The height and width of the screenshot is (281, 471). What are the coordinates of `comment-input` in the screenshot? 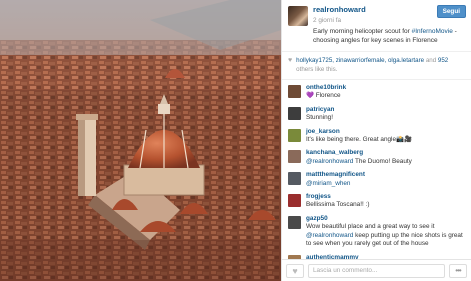 It's located at (376, 270).